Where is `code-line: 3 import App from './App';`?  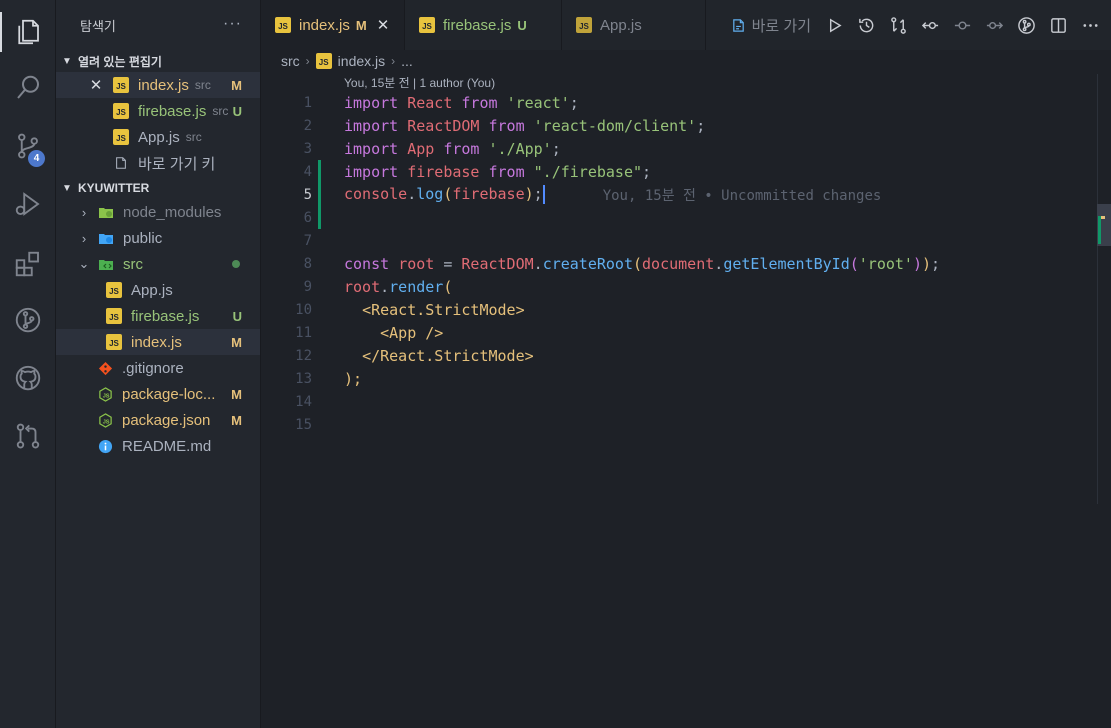
code-line: 3 import App from './App'; is located at coordinates (682, 148).